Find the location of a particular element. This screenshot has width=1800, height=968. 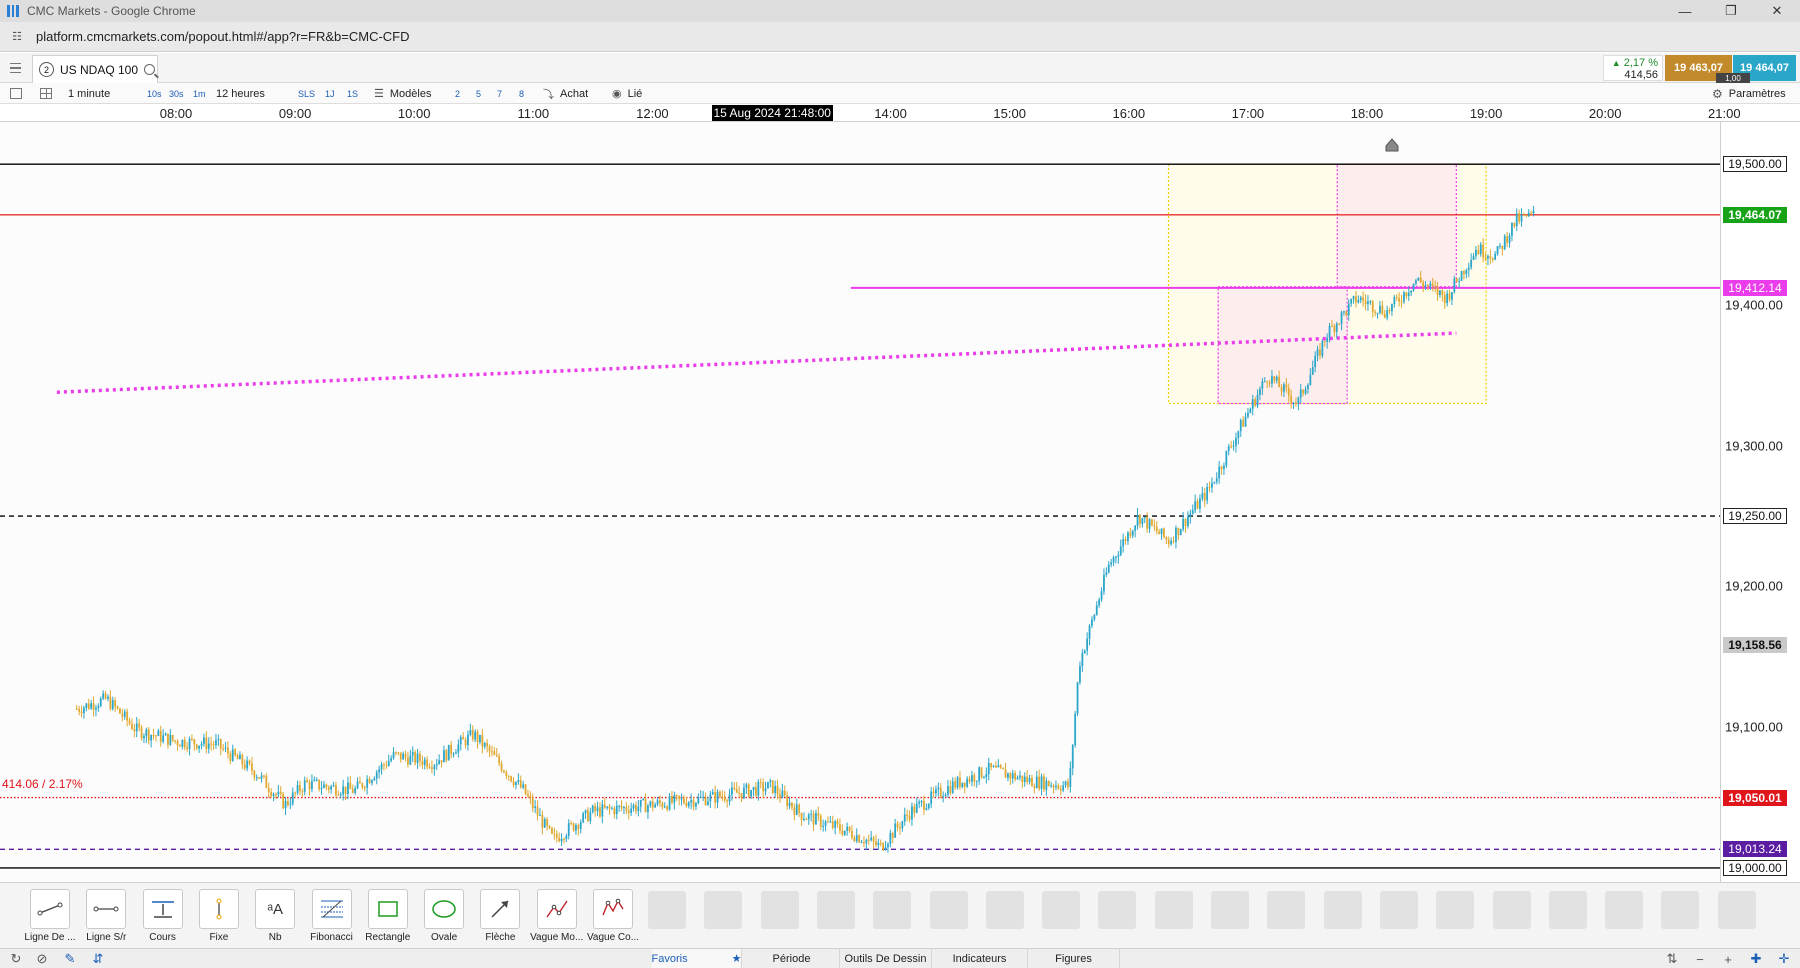

close-icon: ✕ is located at coordinates (1777, 11).